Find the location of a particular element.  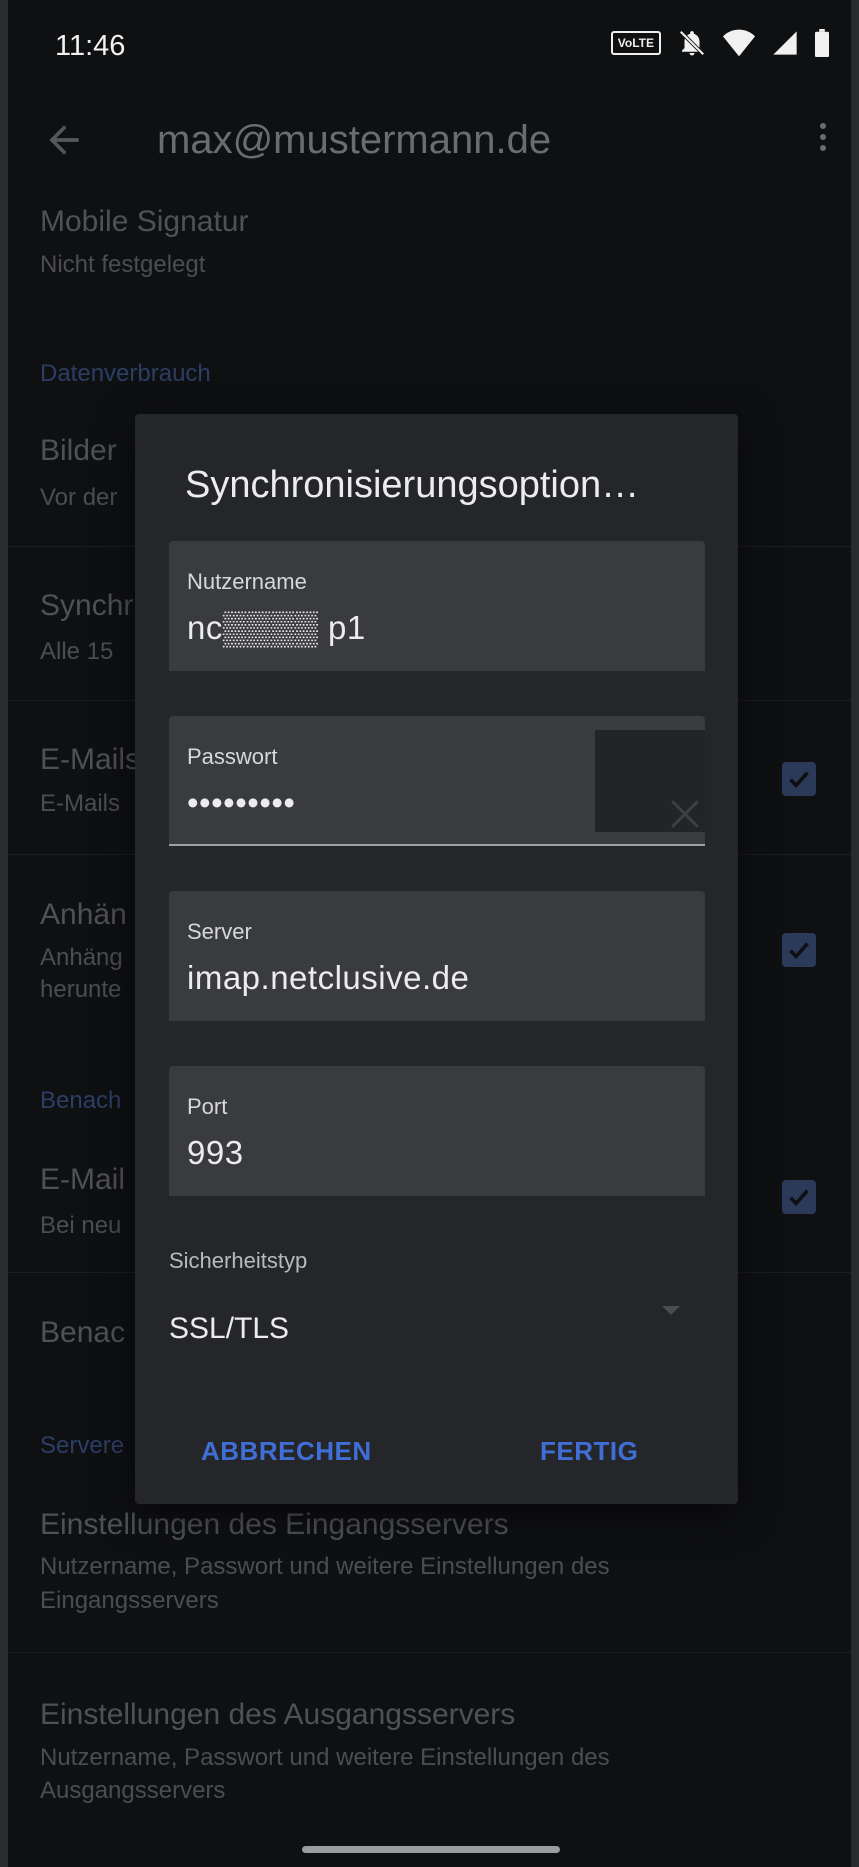

setting-outgoing-server-subtitle-2: Ausgangsservers is located at coordinates (133, 1790).